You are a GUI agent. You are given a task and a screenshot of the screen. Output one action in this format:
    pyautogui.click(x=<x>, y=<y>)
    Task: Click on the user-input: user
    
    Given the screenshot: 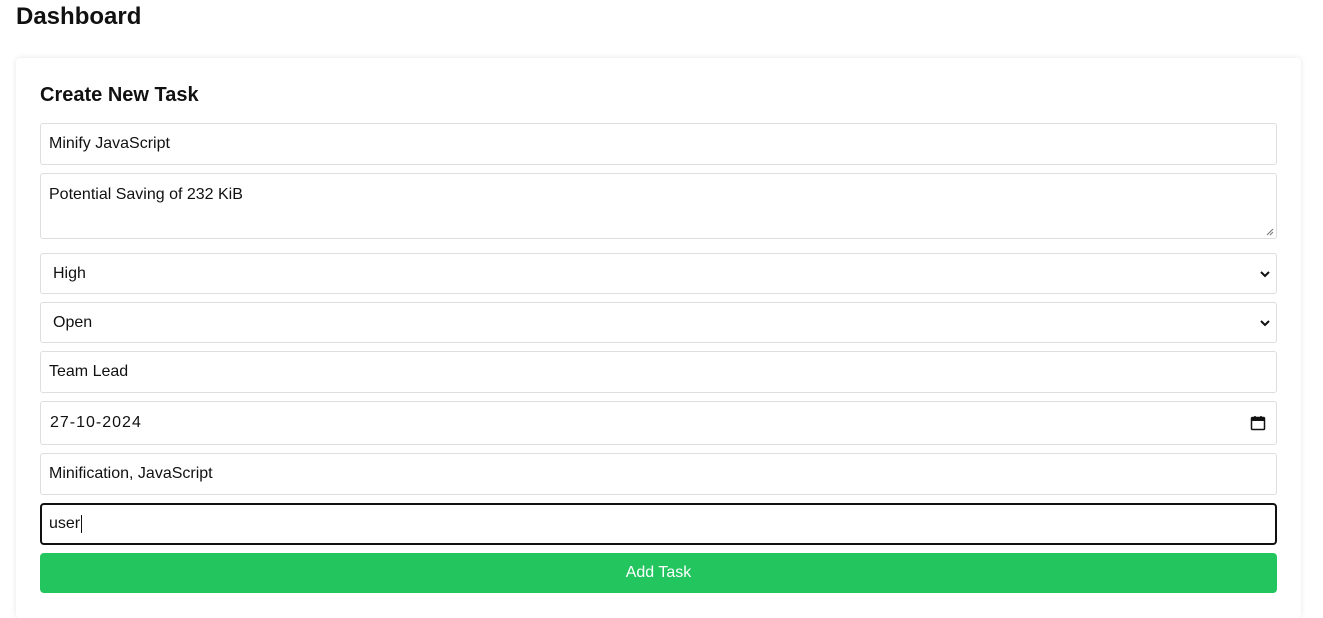 What is the action you would take?
    pyautogui.click(x=658, y=524)
    